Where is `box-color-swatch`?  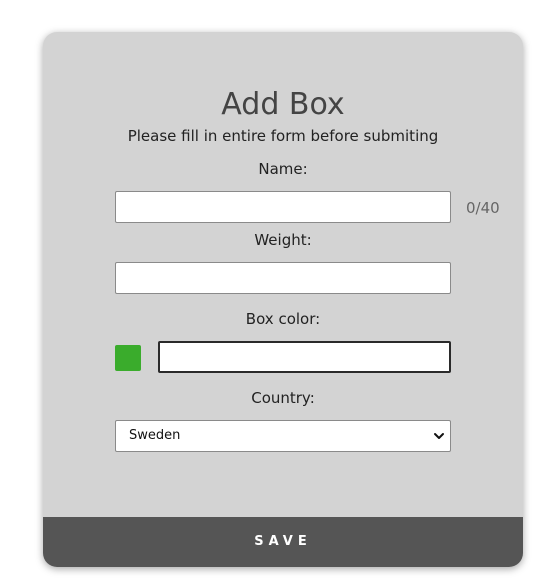
box-color-swatch is located at coordinates (128, 358).